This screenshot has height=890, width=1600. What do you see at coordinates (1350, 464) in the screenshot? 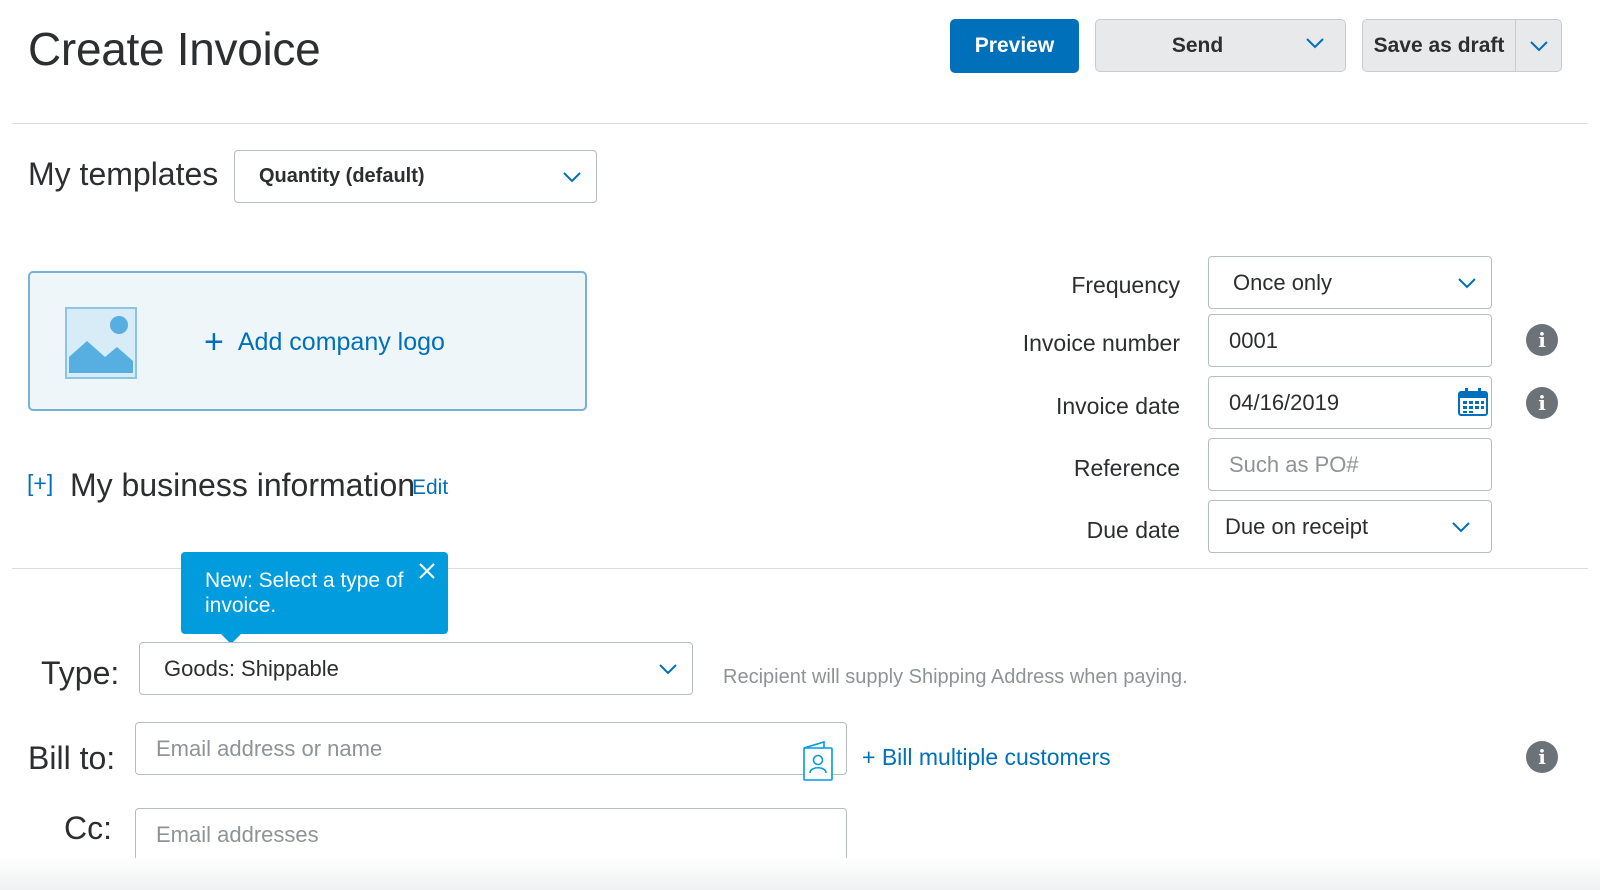
I see `reference-field` at bounding box center [1350, 464].